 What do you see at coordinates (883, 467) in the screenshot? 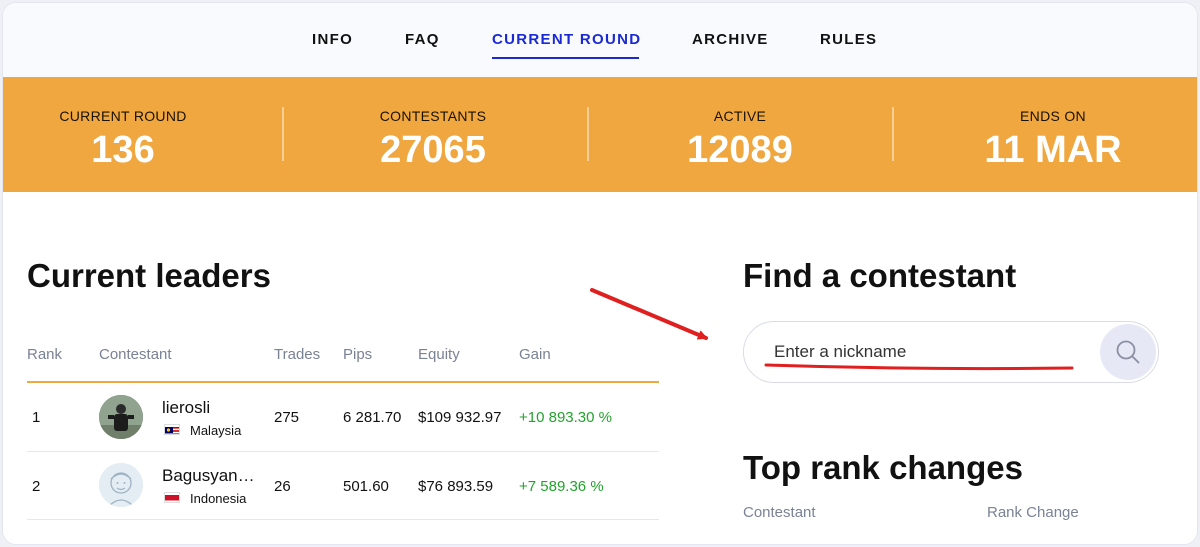
I see `top-rank-changes-title: Top rank changes` at bounding box center [883, 467].